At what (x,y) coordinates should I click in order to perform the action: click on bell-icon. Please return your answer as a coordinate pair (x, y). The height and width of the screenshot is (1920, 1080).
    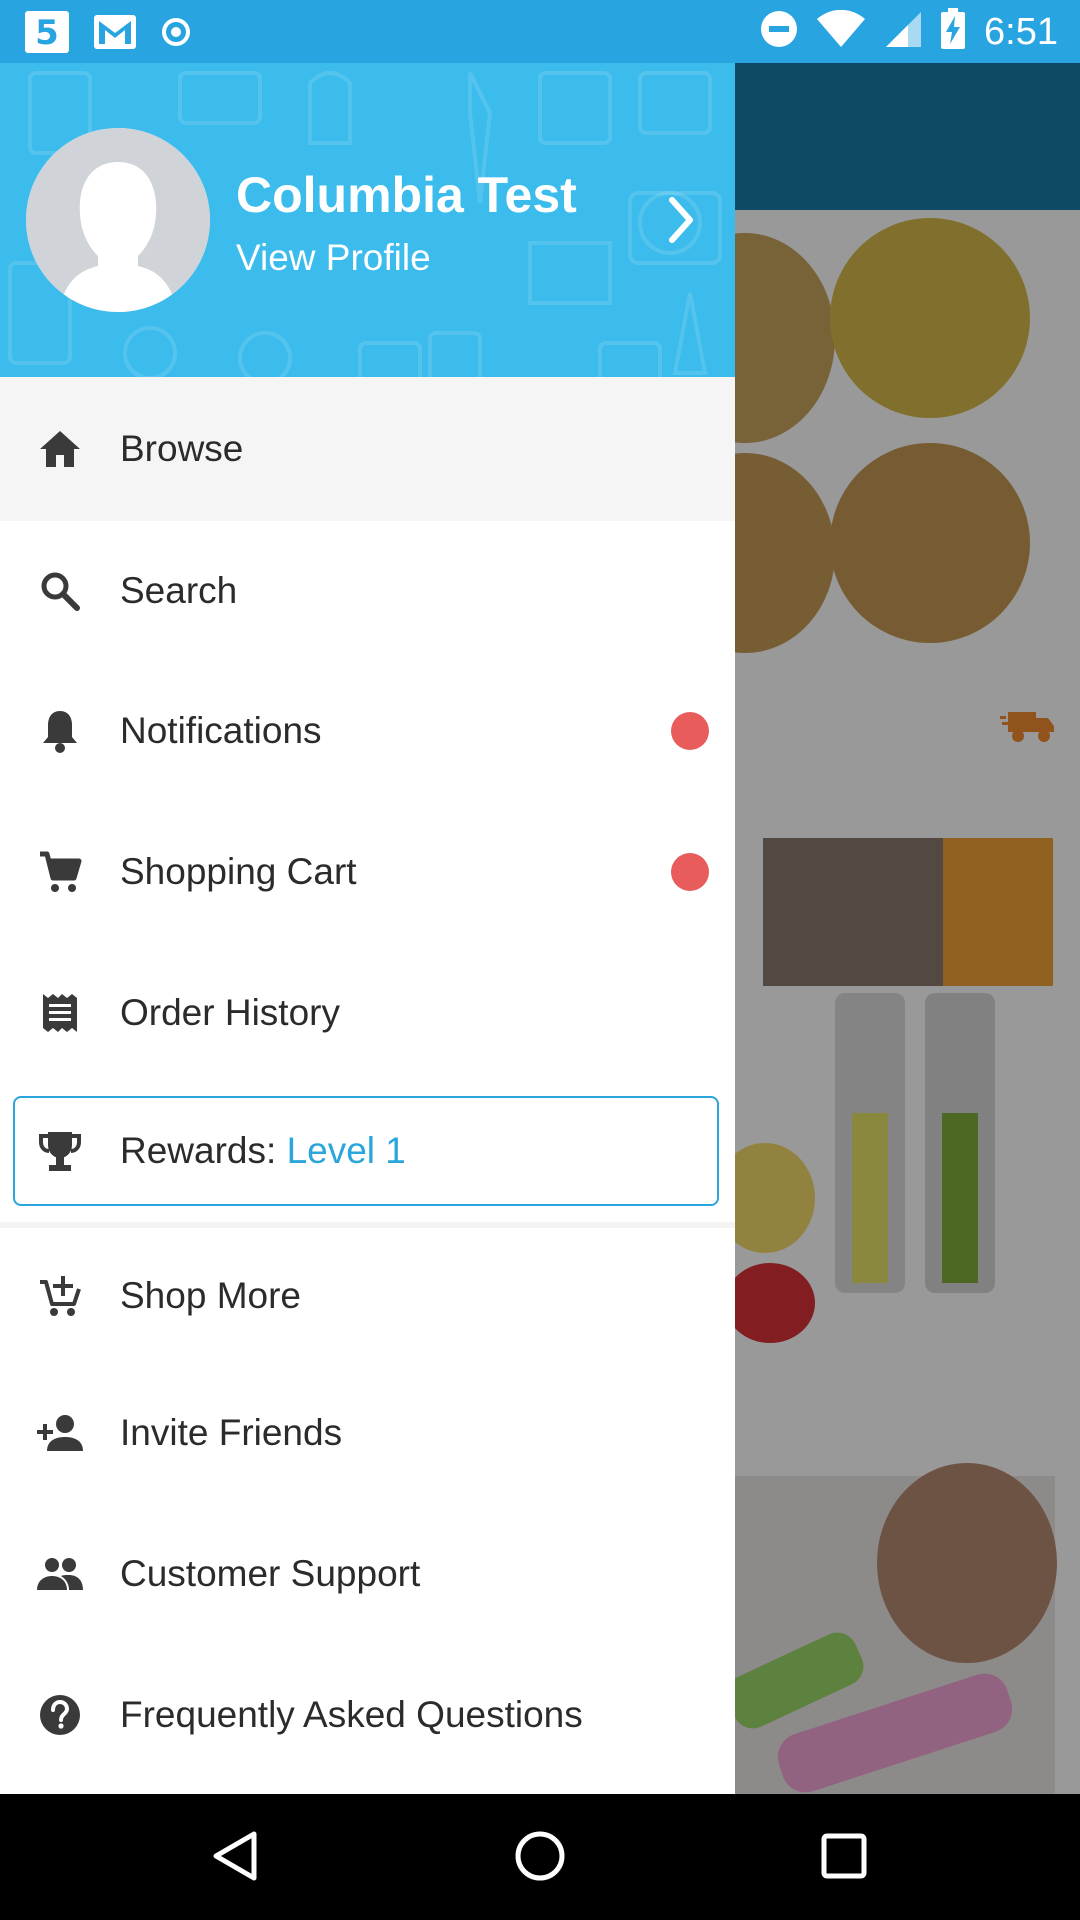
    Looking at the image, I should click on (60, 731).